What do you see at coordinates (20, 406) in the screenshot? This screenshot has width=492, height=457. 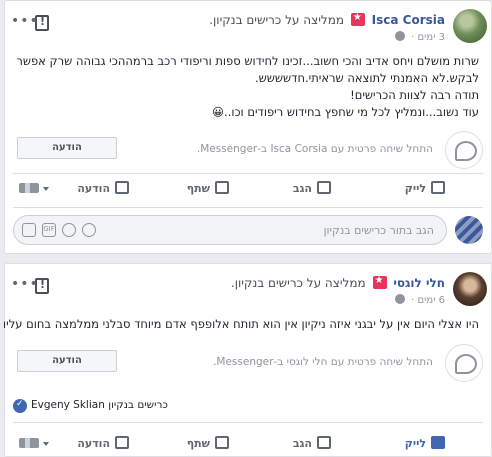 I see `like-reaction-icon` at bounding box center [20, 406].